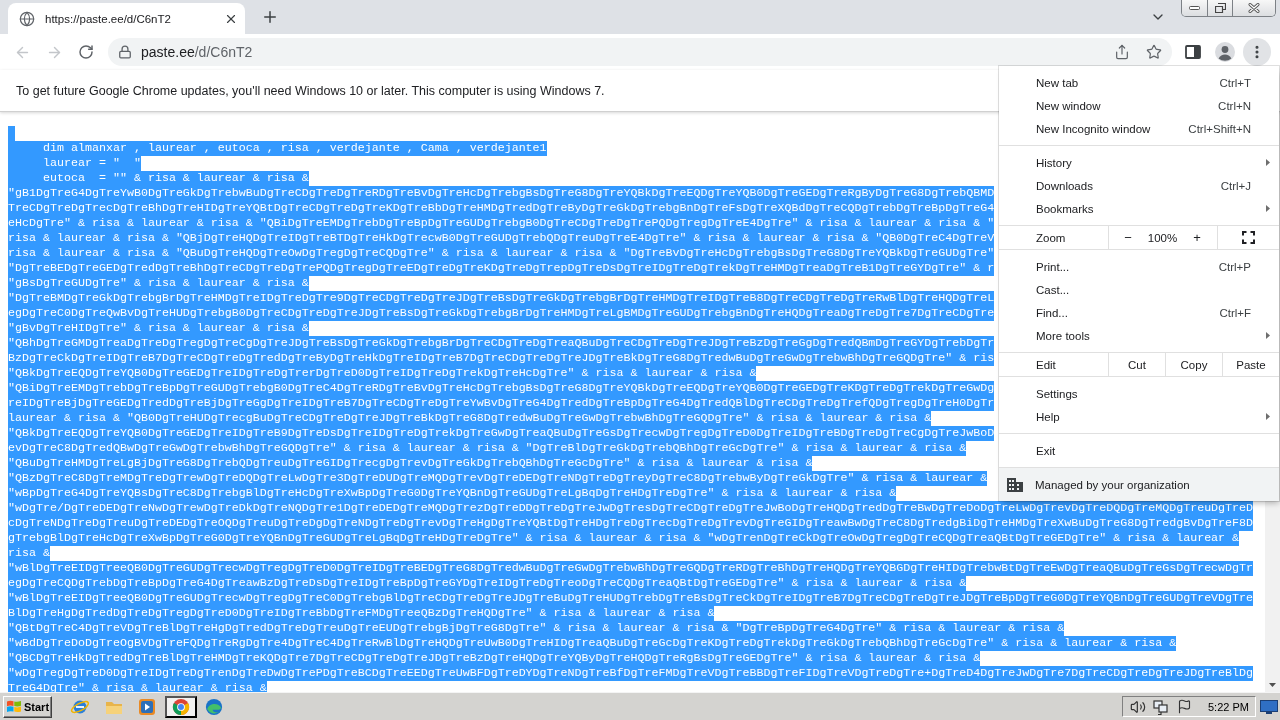  What do you see at coordinates (1139, 82) in the screenshot?
I see `menu-item: New tab Ctrl+T` at bounding box center [1139, 82].